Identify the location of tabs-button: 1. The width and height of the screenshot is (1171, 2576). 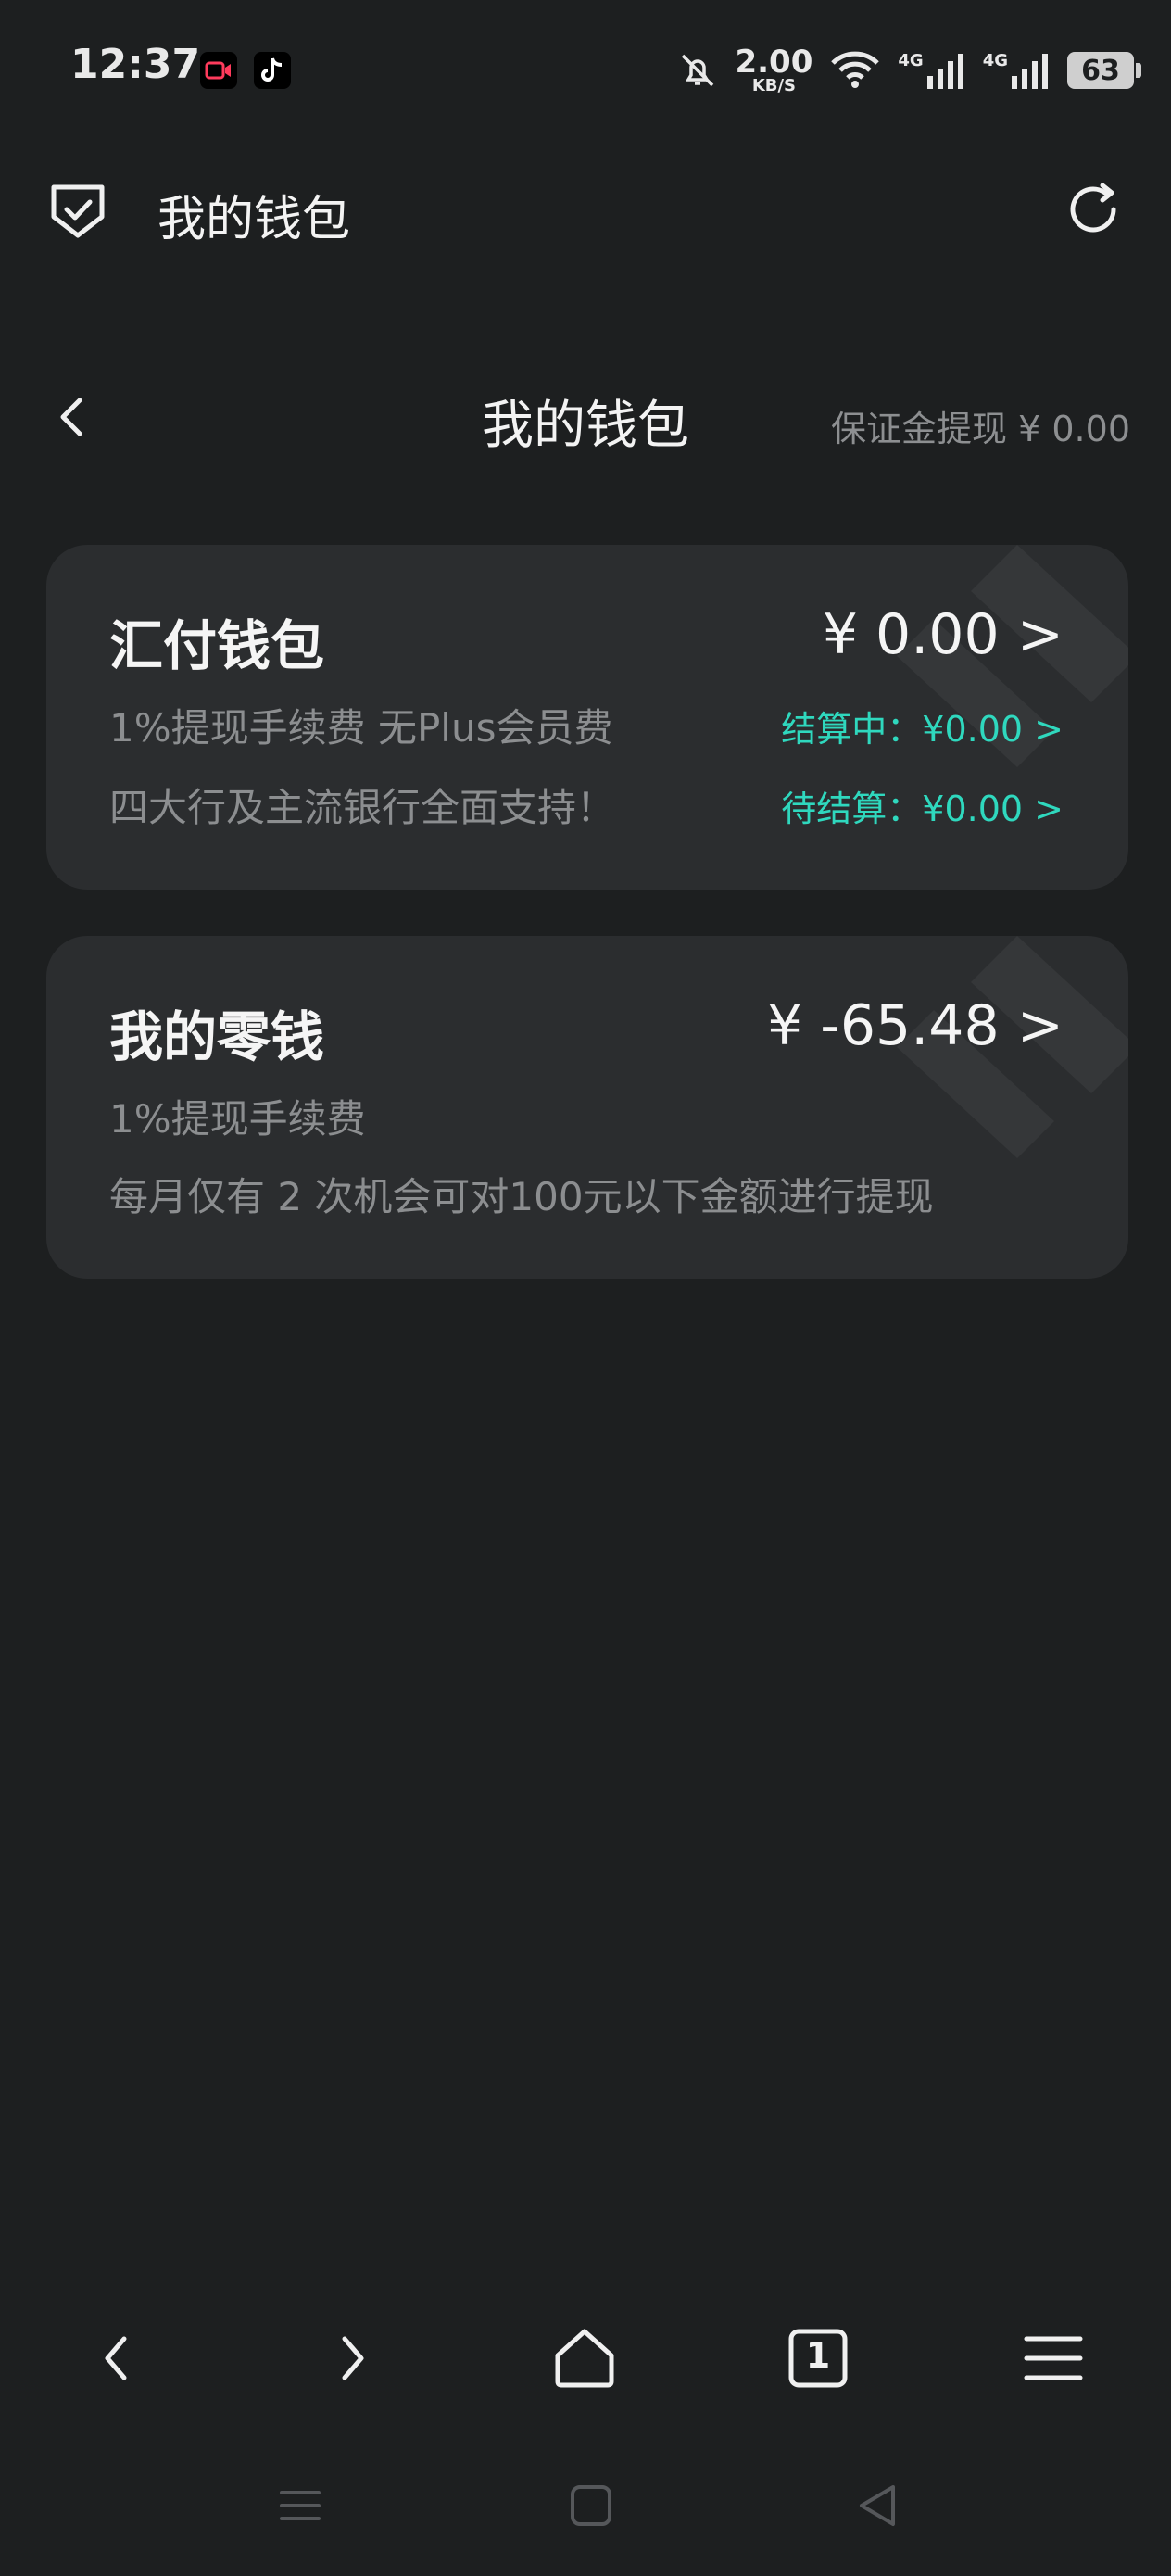
(818, 2358).